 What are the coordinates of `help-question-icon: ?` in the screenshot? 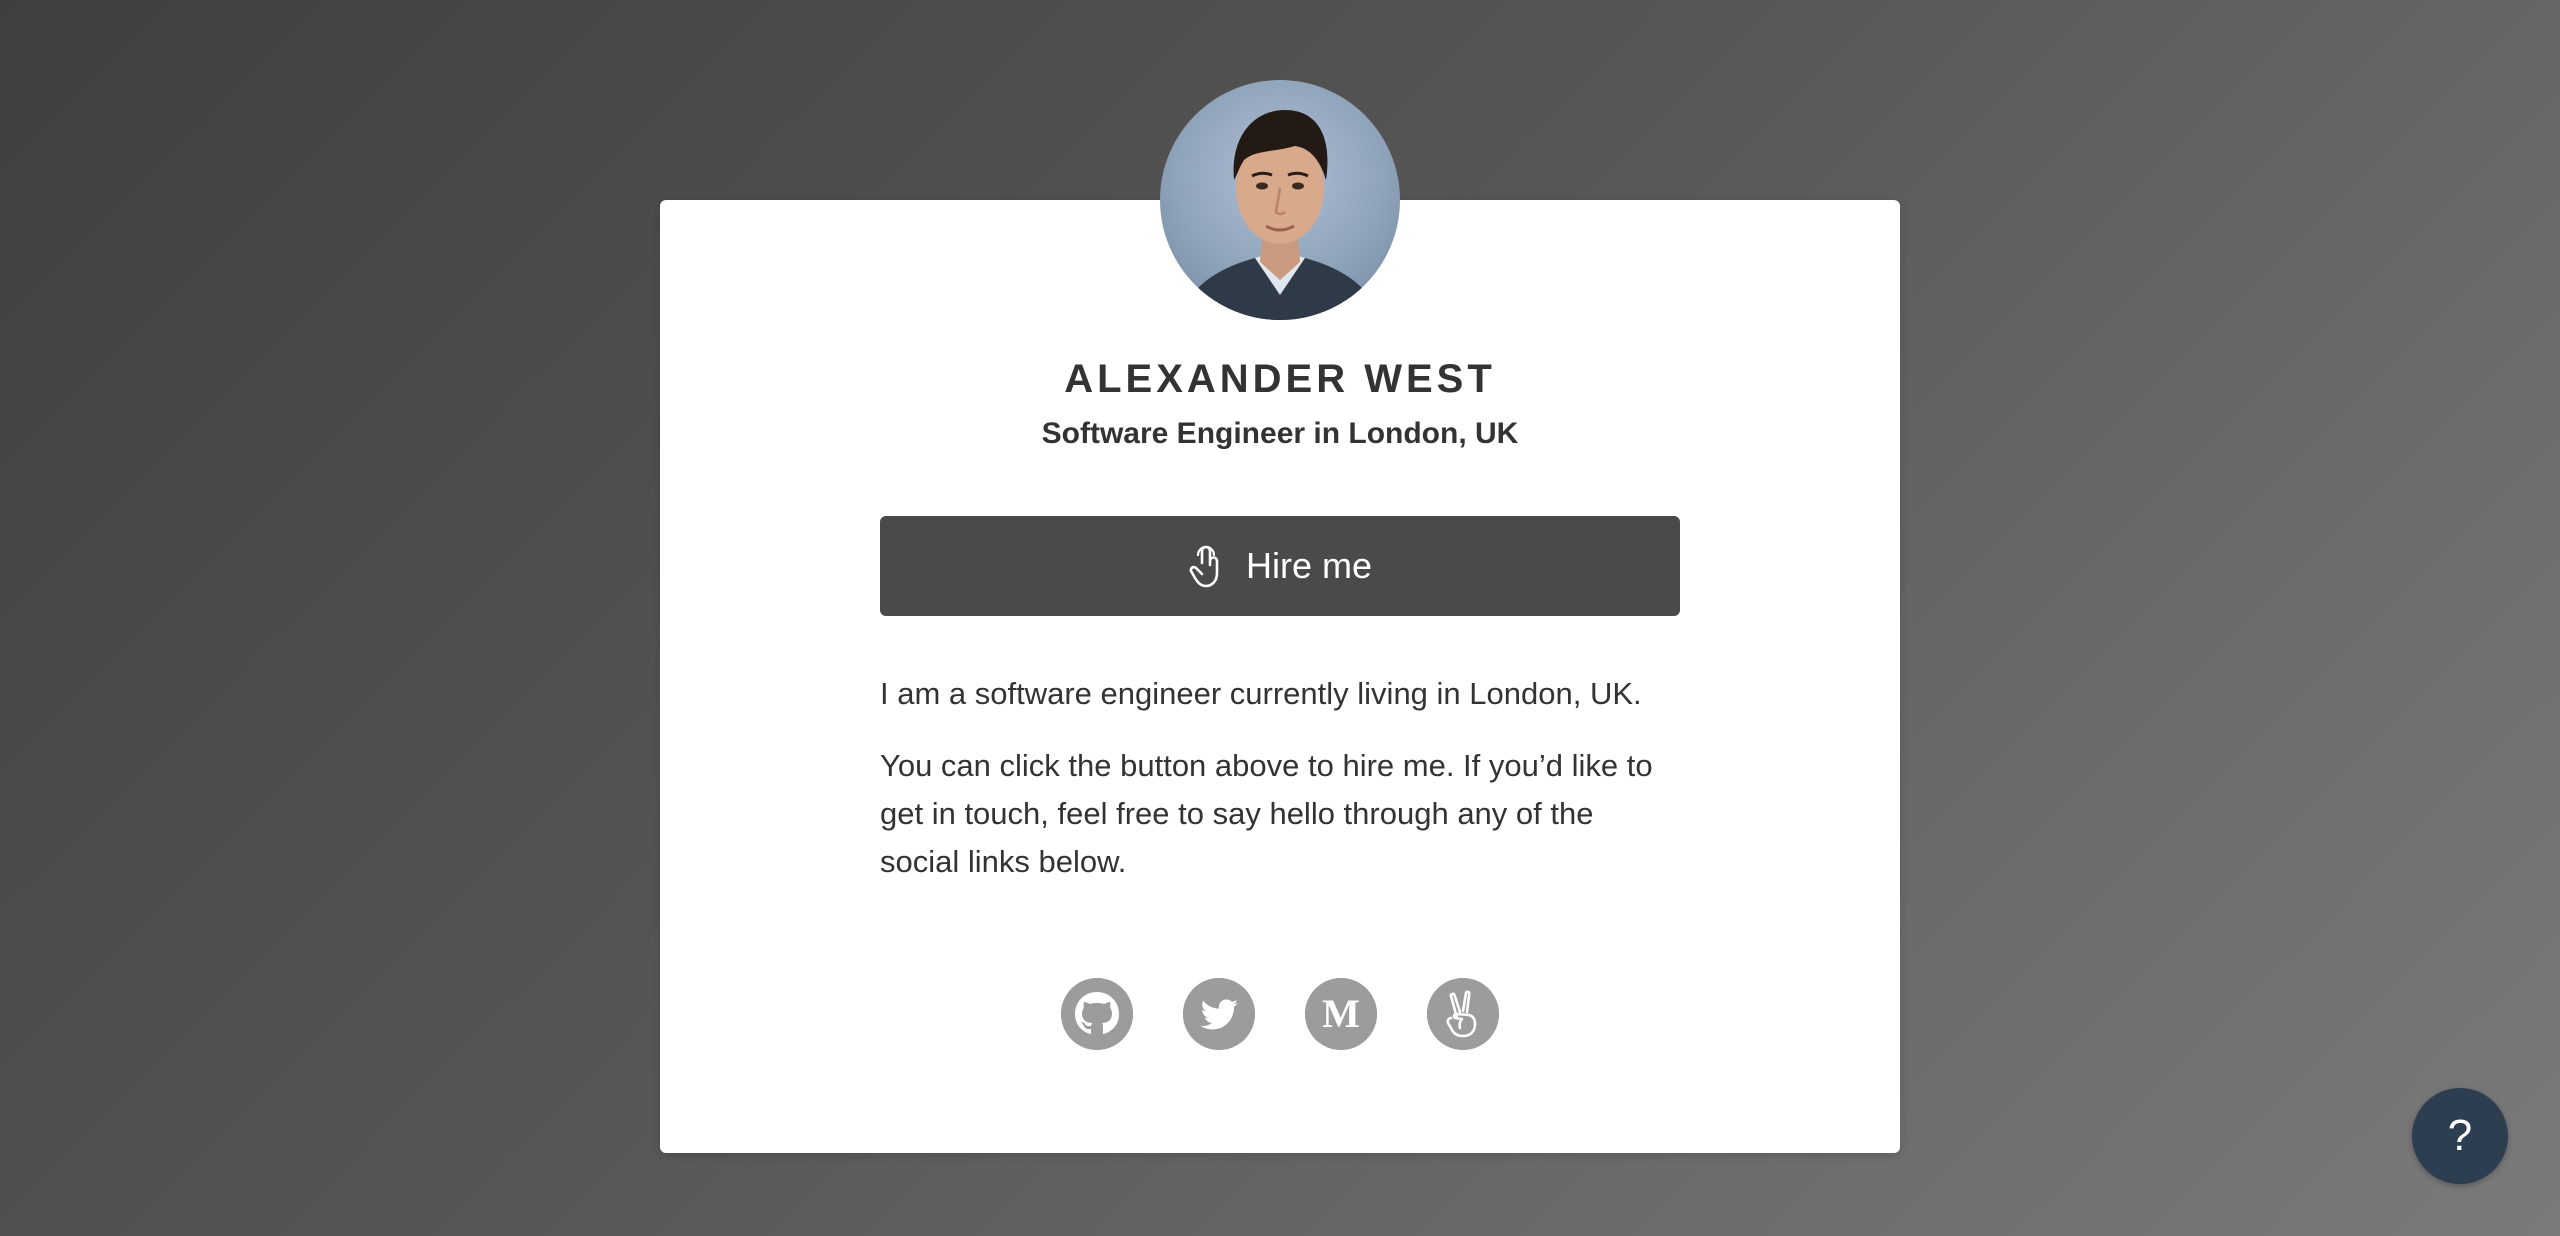 It's located at (2460, 1135).